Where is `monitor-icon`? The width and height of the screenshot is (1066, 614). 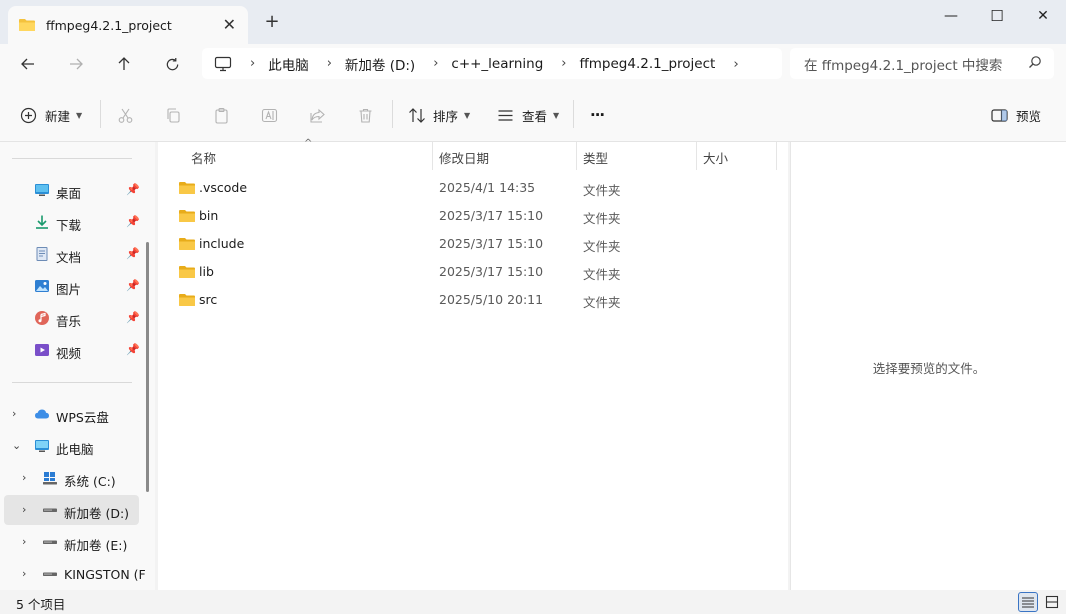
monitor-icon is located at coordinates (42, 446).